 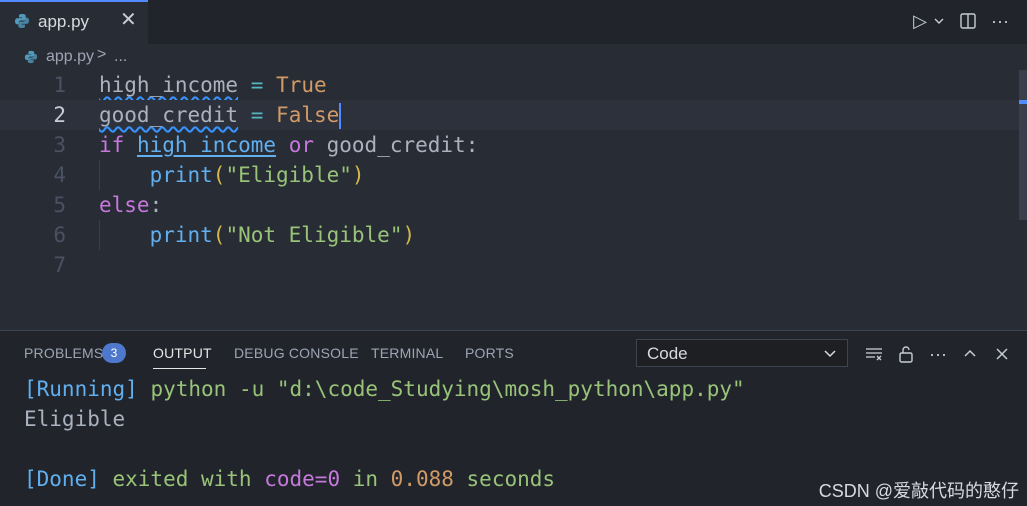 What do you see at coordinates (489, 353) in the screenshot?
I see `tab-ports: PORTS` at bounding box center [489, 353].